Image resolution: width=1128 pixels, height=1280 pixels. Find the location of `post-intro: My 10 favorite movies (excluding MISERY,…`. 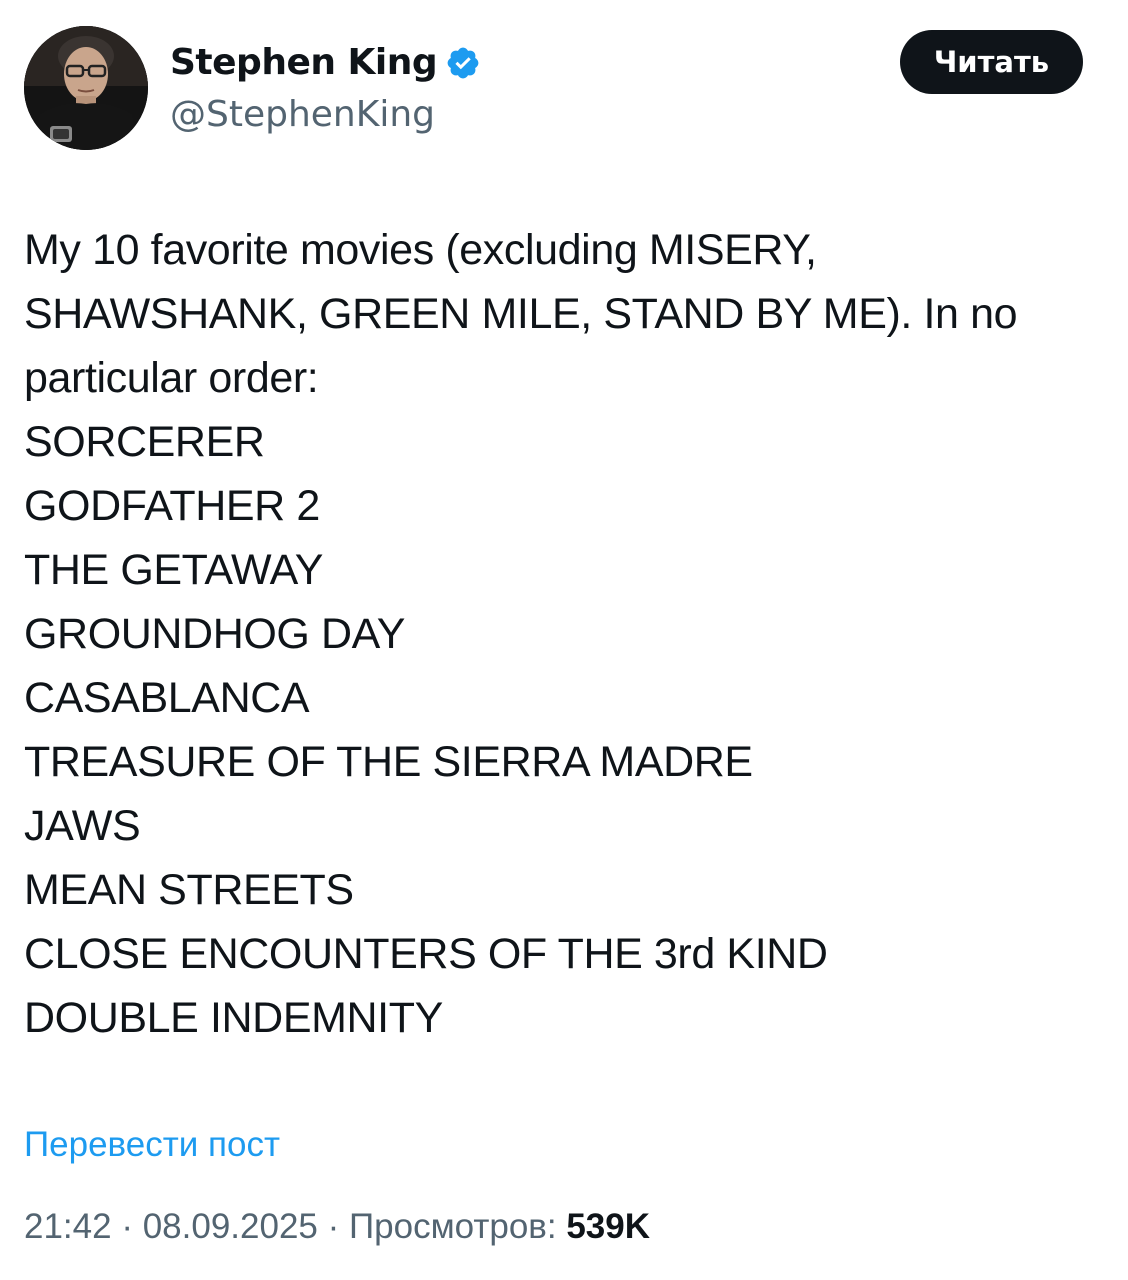

post-intro: My 10 favorite movies (excluding MISERY,… is located at coordinates (521, 314).